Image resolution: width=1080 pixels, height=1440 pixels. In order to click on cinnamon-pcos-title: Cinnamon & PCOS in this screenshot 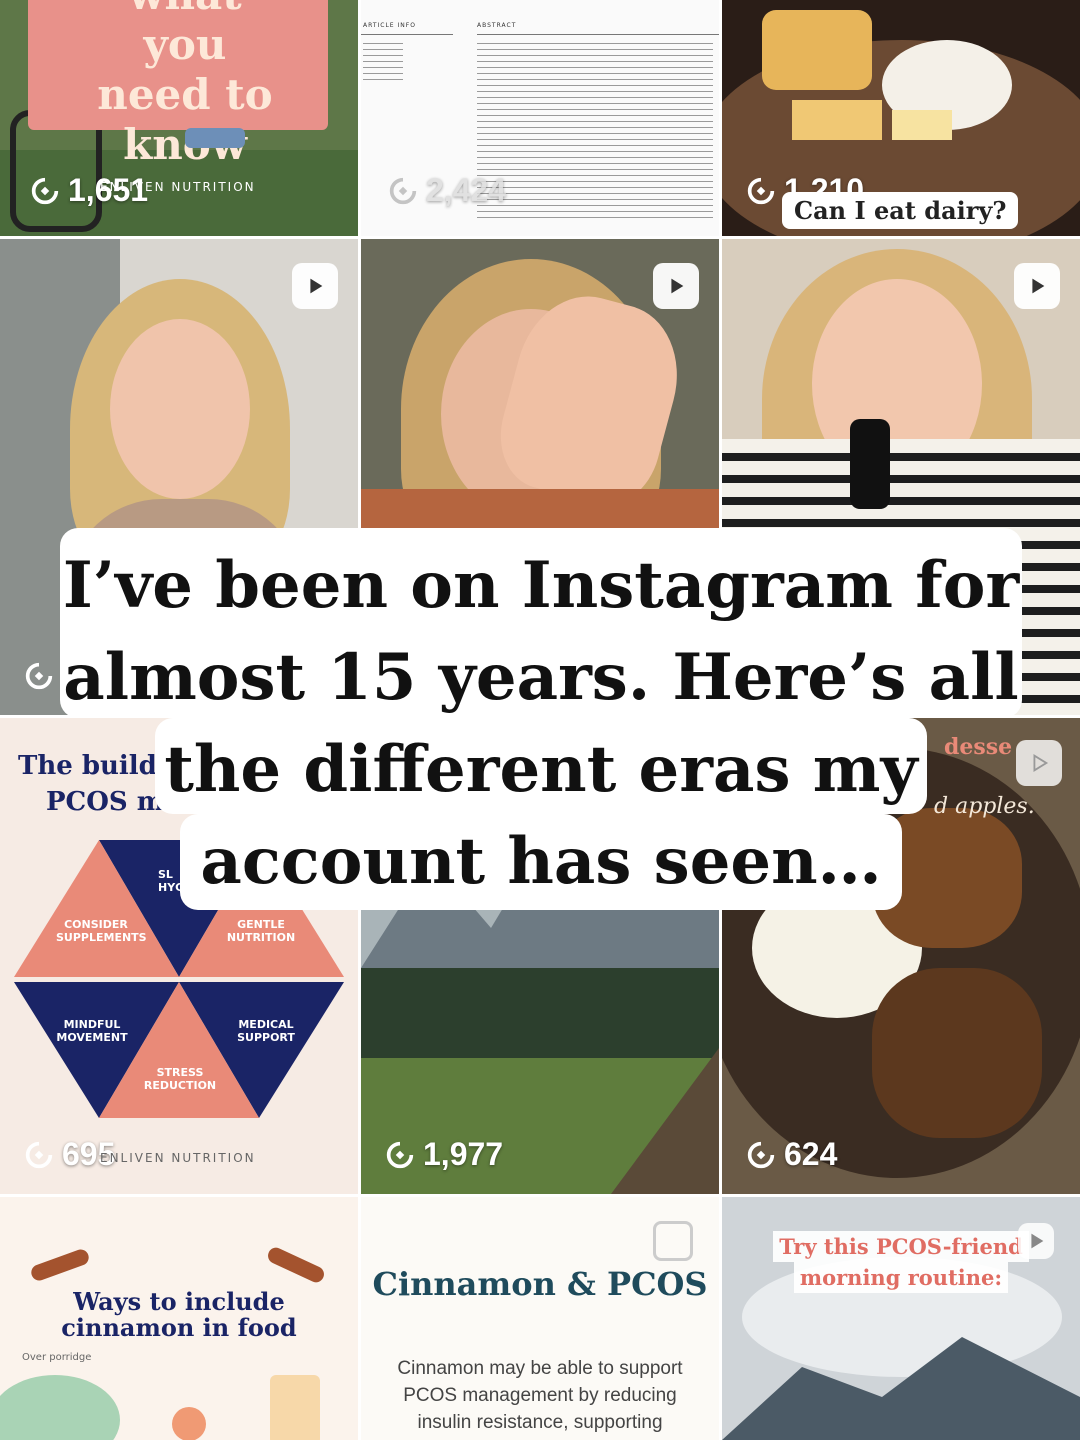, I will do `click(540, 1284)`.